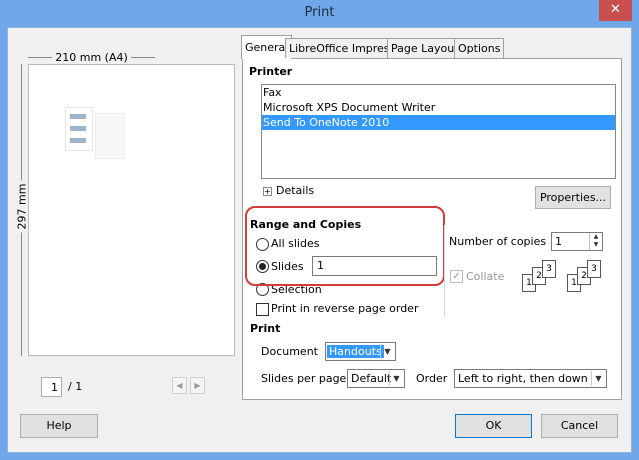 The height and width of the screenshot is (460, 639). Describe the element at coordinates (493, 426) in the screenshot. I see `ok-button: OK` at that location.